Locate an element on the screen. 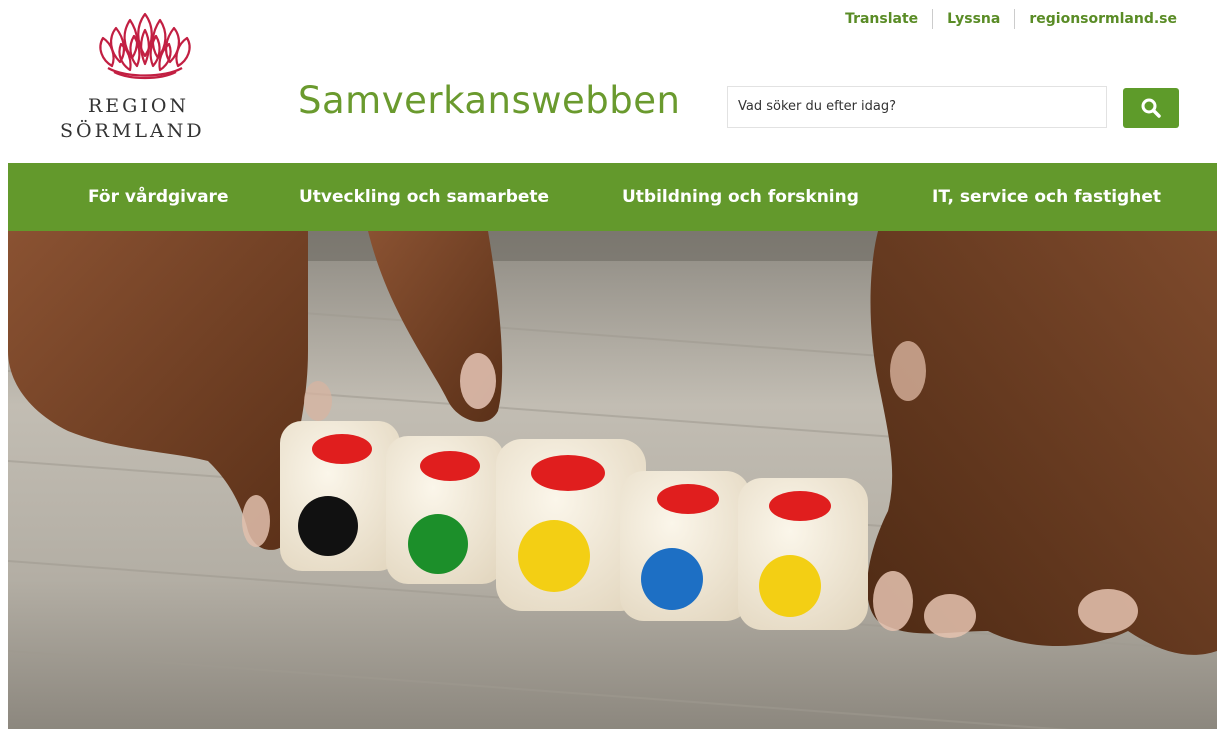 The width and height of the screenshot is (1217, 729). nav-item-vardgivare: För vårdgivare is located at coordinates (158, 197).